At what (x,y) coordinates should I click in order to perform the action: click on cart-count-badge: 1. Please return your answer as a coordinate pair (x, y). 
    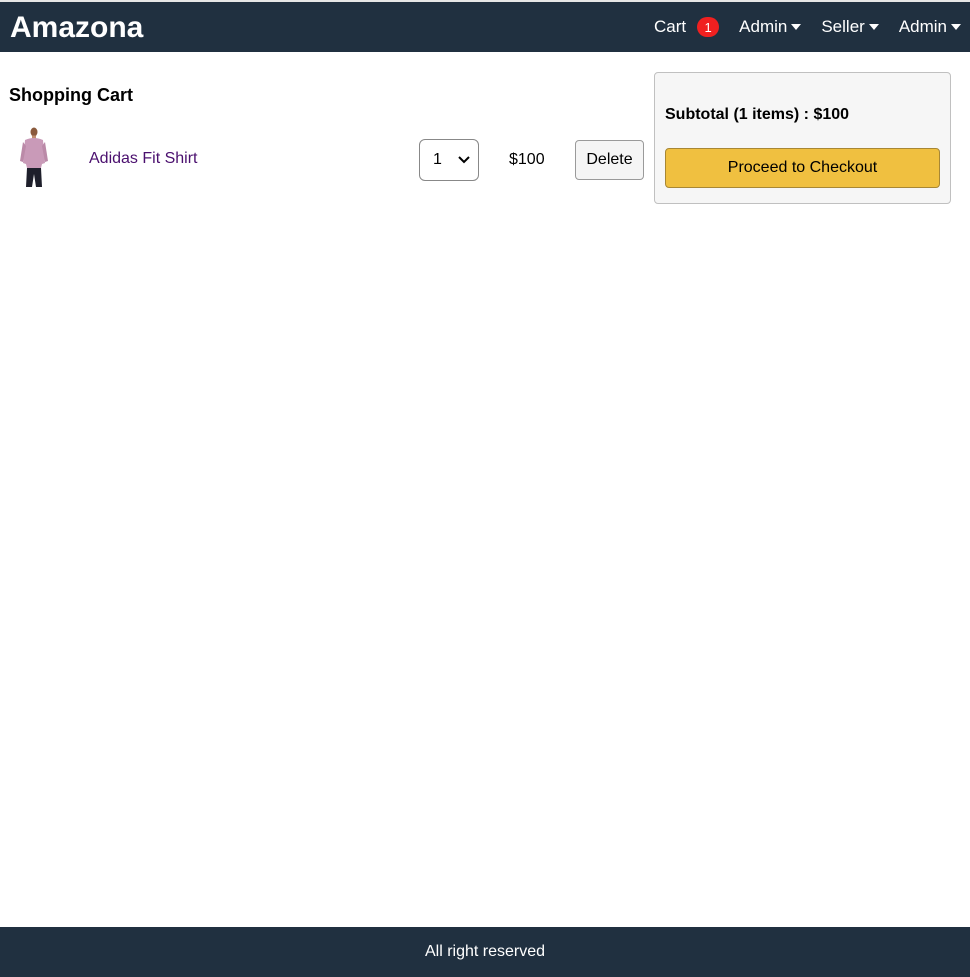
    Looking at the image, I should click on (708, 27).